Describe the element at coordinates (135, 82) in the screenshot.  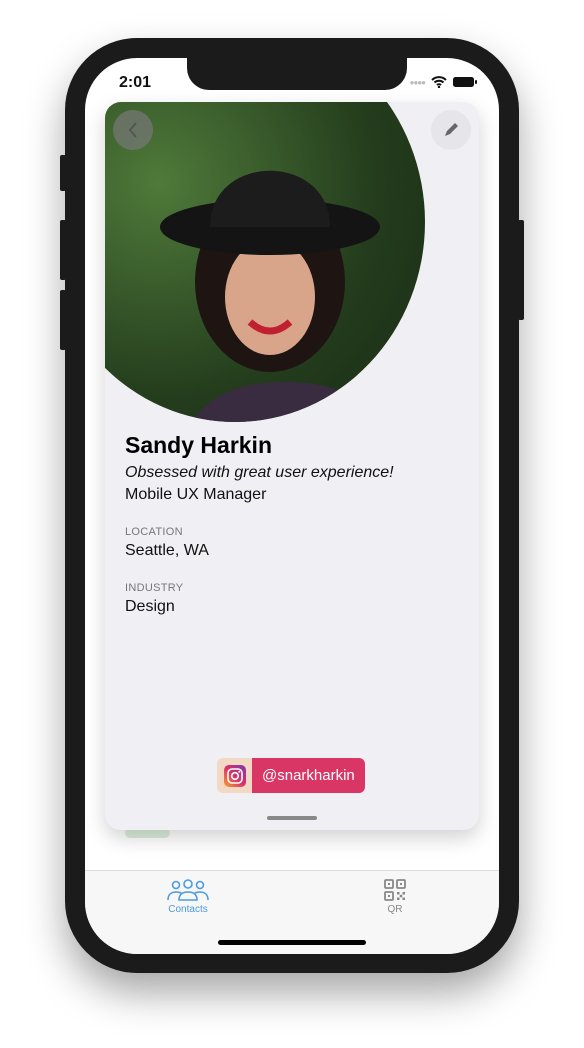
I see `status-time: 2:01` at that location.